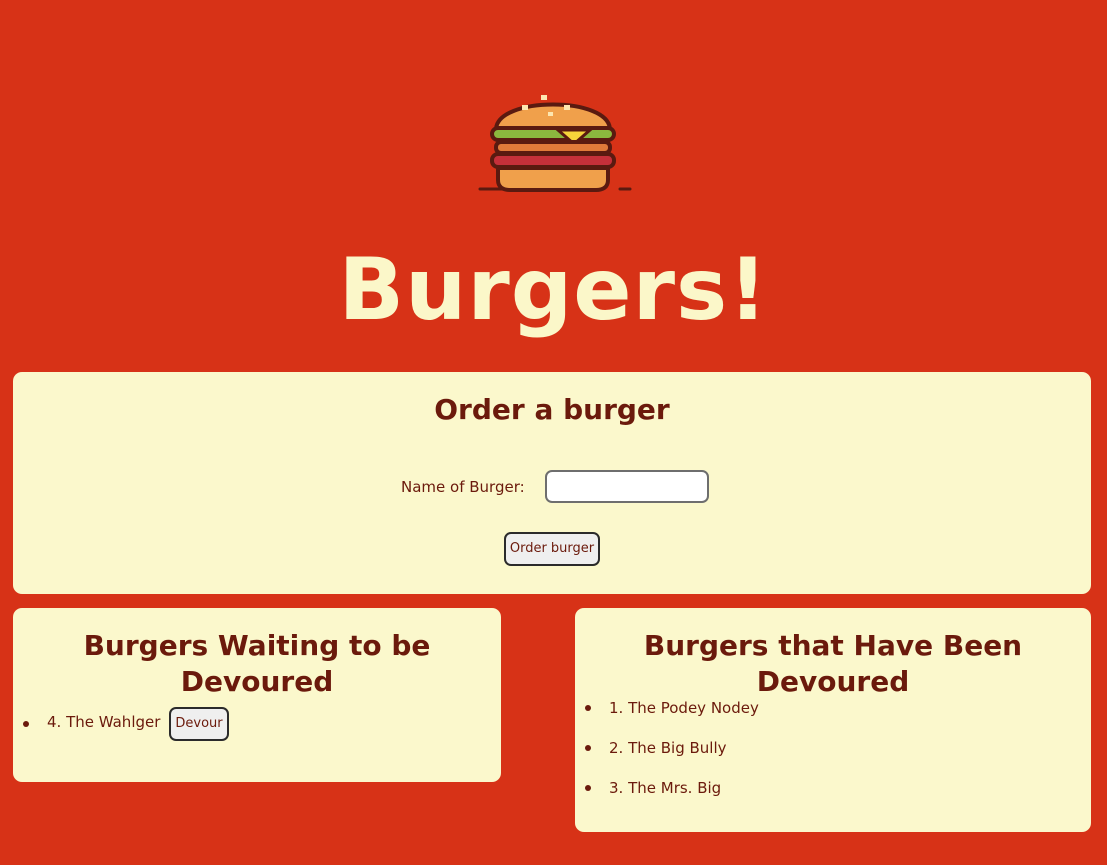 The width and height of the screenshot is (1107, 865). I want to click on burger-icon, so click(556, 139).